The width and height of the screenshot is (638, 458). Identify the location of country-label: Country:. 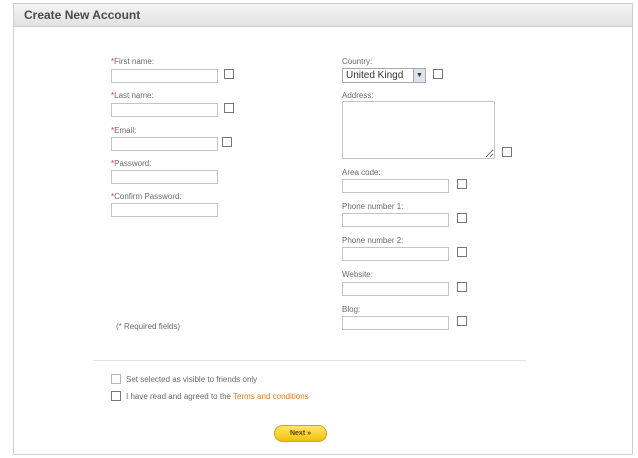
(357, 61).